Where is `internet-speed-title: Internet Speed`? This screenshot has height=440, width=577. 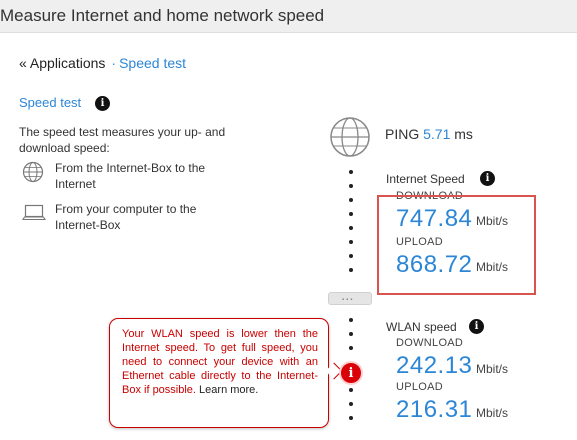
internet-speed-title: Internet Speed is located at coordinates (425, 179).